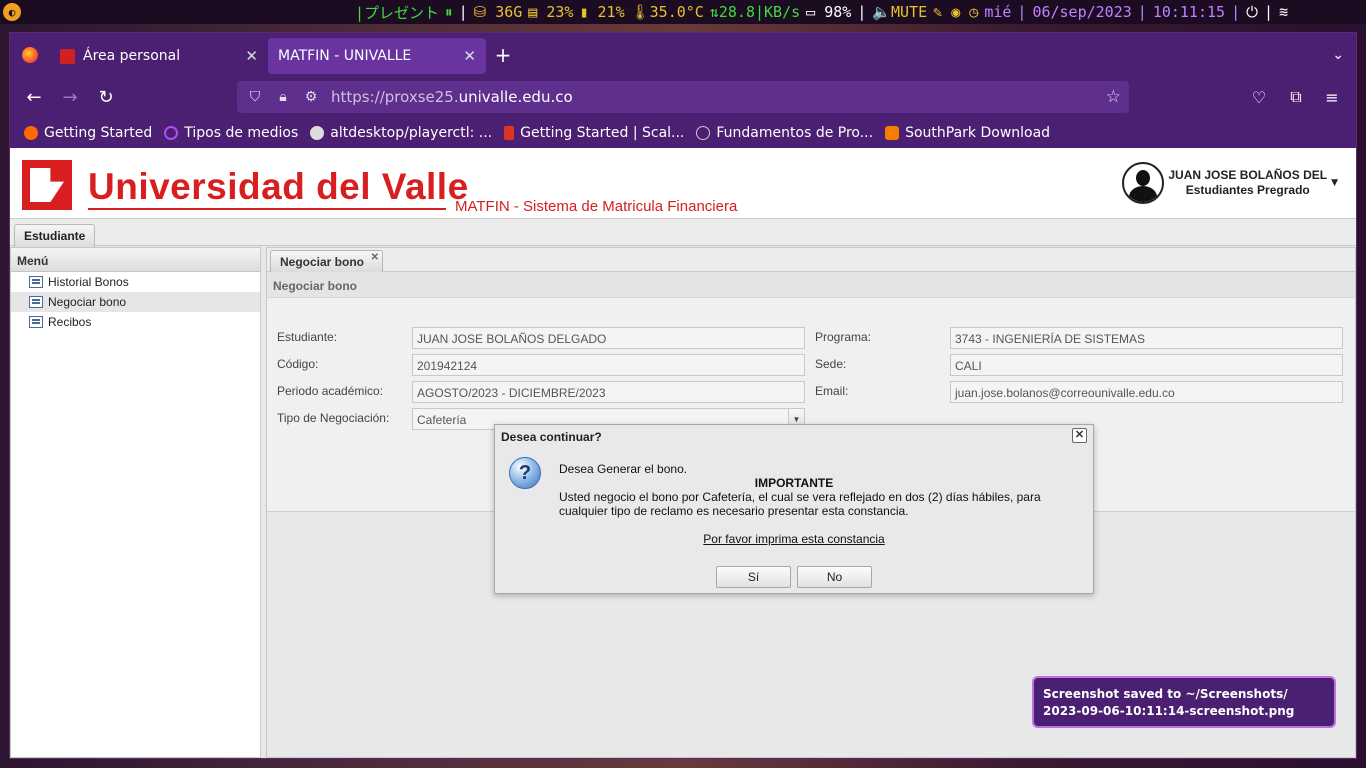 Image resolution: width=1366 pixels, height=768 pixels. What do you see at coordinates (843, 337) in the screenshot?
I see `programa-label: Programa:` at bounding box center [843, 337].